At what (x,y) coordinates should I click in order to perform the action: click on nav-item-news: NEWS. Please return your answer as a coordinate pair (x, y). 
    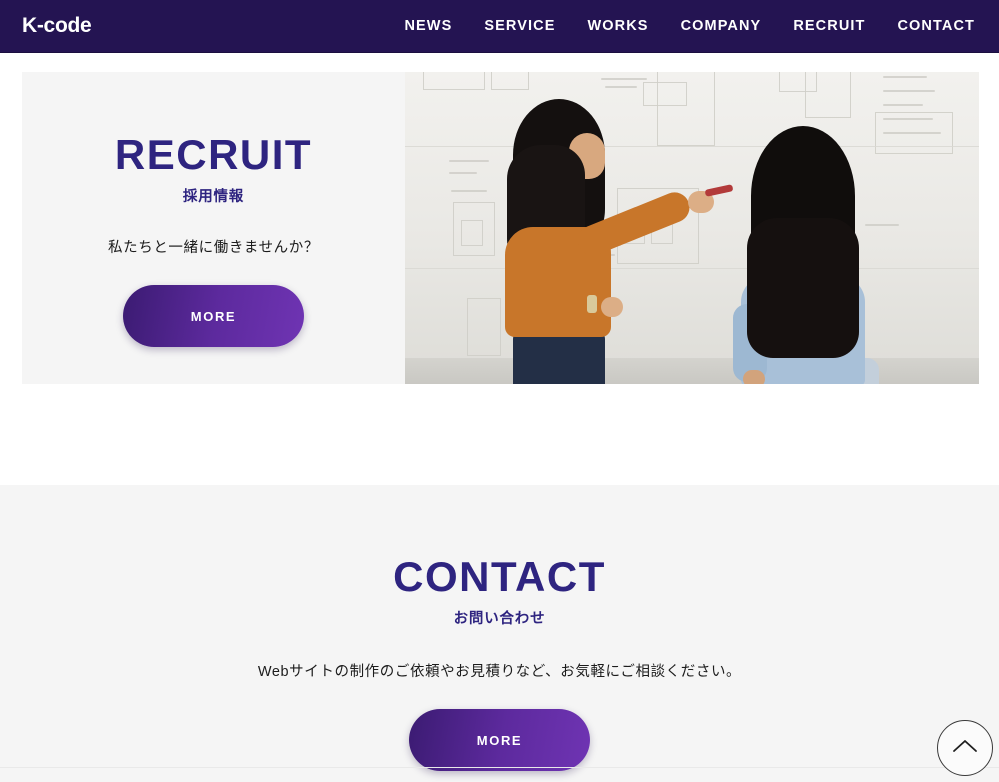
    Looking at the image, I should click on (428, 26).